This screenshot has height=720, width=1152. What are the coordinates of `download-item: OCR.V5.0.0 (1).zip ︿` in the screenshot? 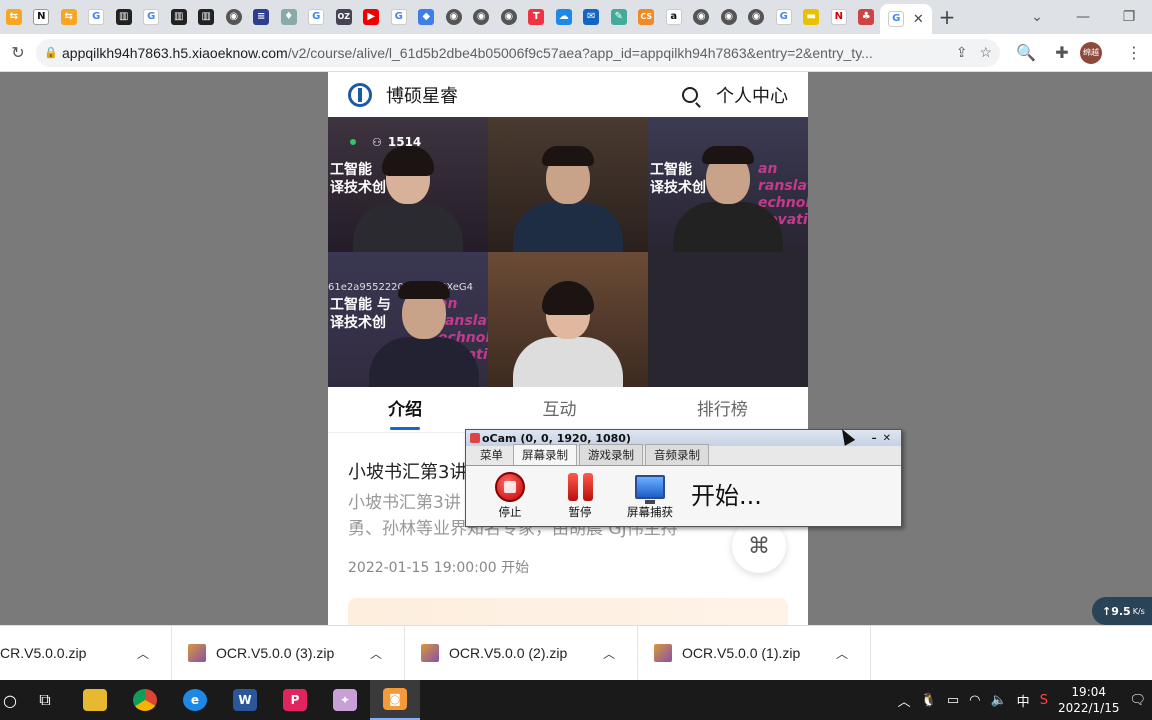 It's located at (754, 653).